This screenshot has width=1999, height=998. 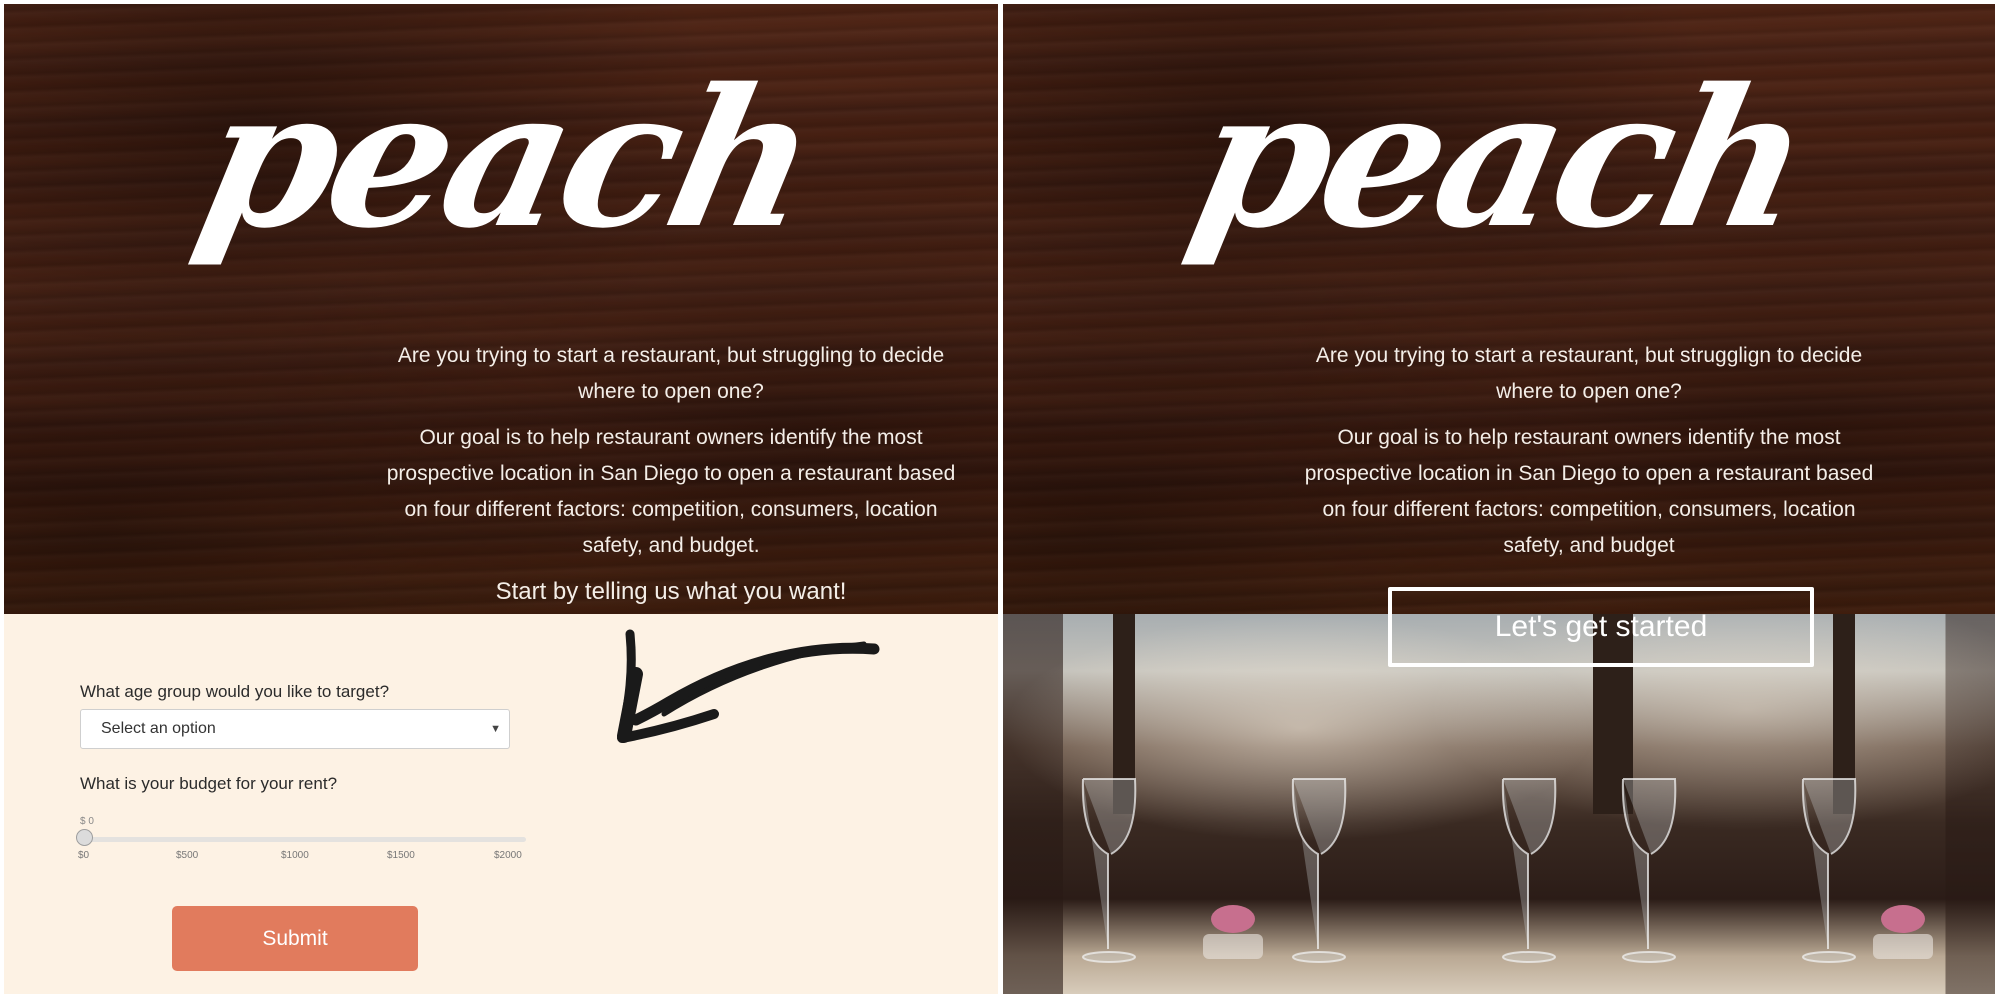 I want to click on slider-tick: $1000, so click(x=295, y=855).